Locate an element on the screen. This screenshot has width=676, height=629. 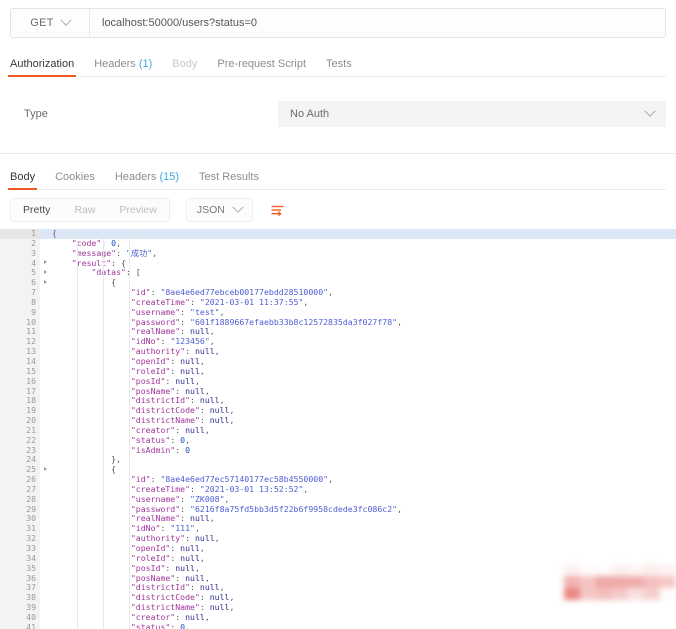
code-text: { is located at coordinates (358, 234).